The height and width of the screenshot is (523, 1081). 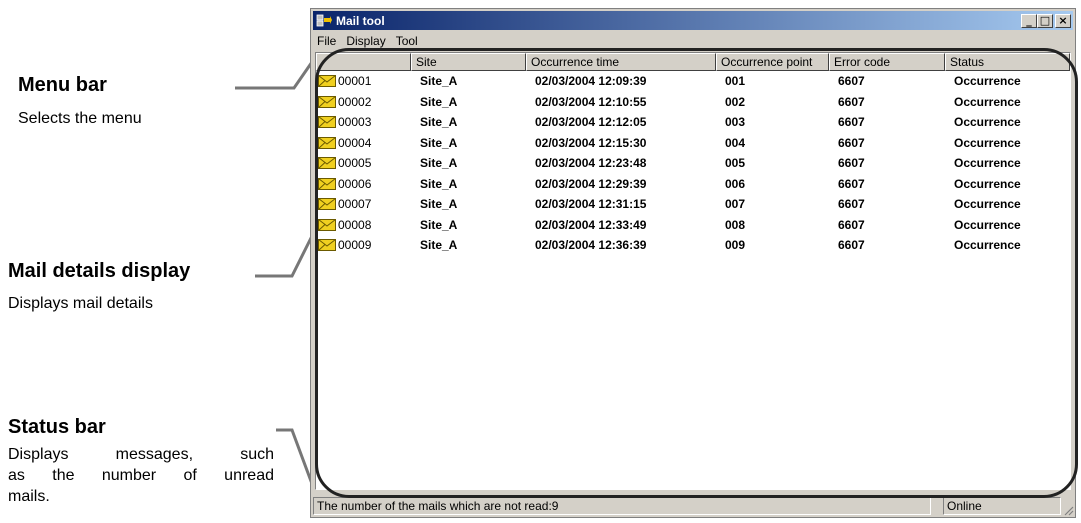 What do you see at coordinates (355, 204) in the screenshot?
I see `mail-id-text: 00007` at bounding box center [355, 204].